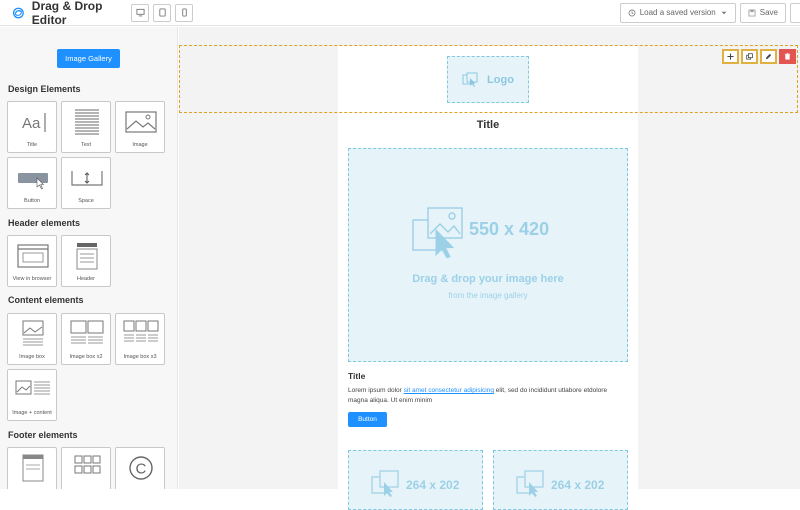  I want to click on load-saved-version-dropdown: Load a saved version, so click(677, 12).